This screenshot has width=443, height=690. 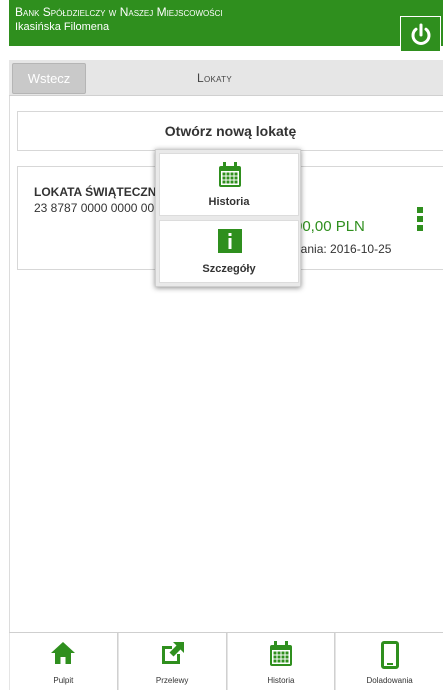 What do you see at coordinates (49, 78) in the screenshot?
I see `back-button: Wstecz` at bounding box center [49, 78].